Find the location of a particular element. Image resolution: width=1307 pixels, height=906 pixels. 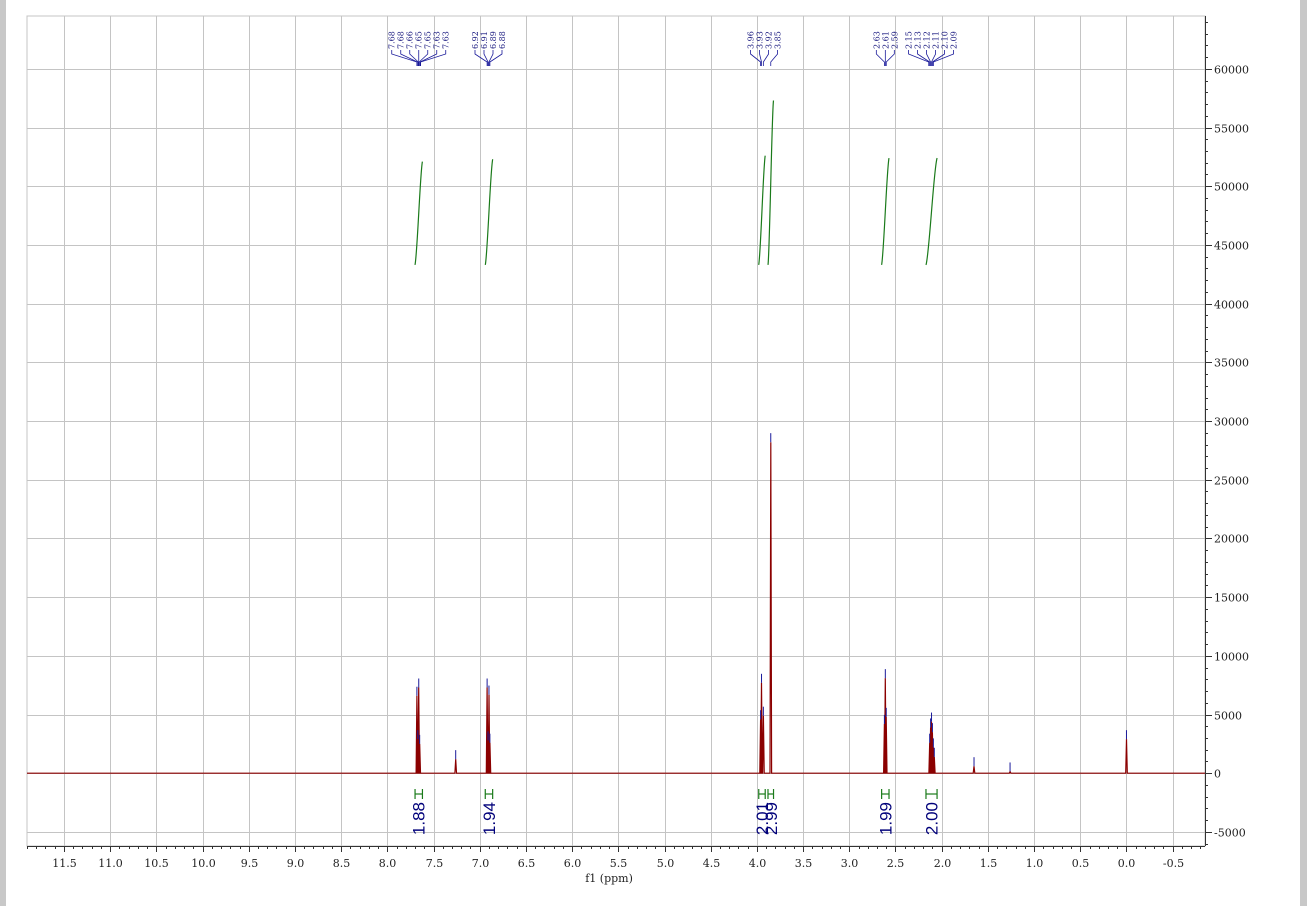

x-tick-label: 6.5 is located at coordinates (527, 863).